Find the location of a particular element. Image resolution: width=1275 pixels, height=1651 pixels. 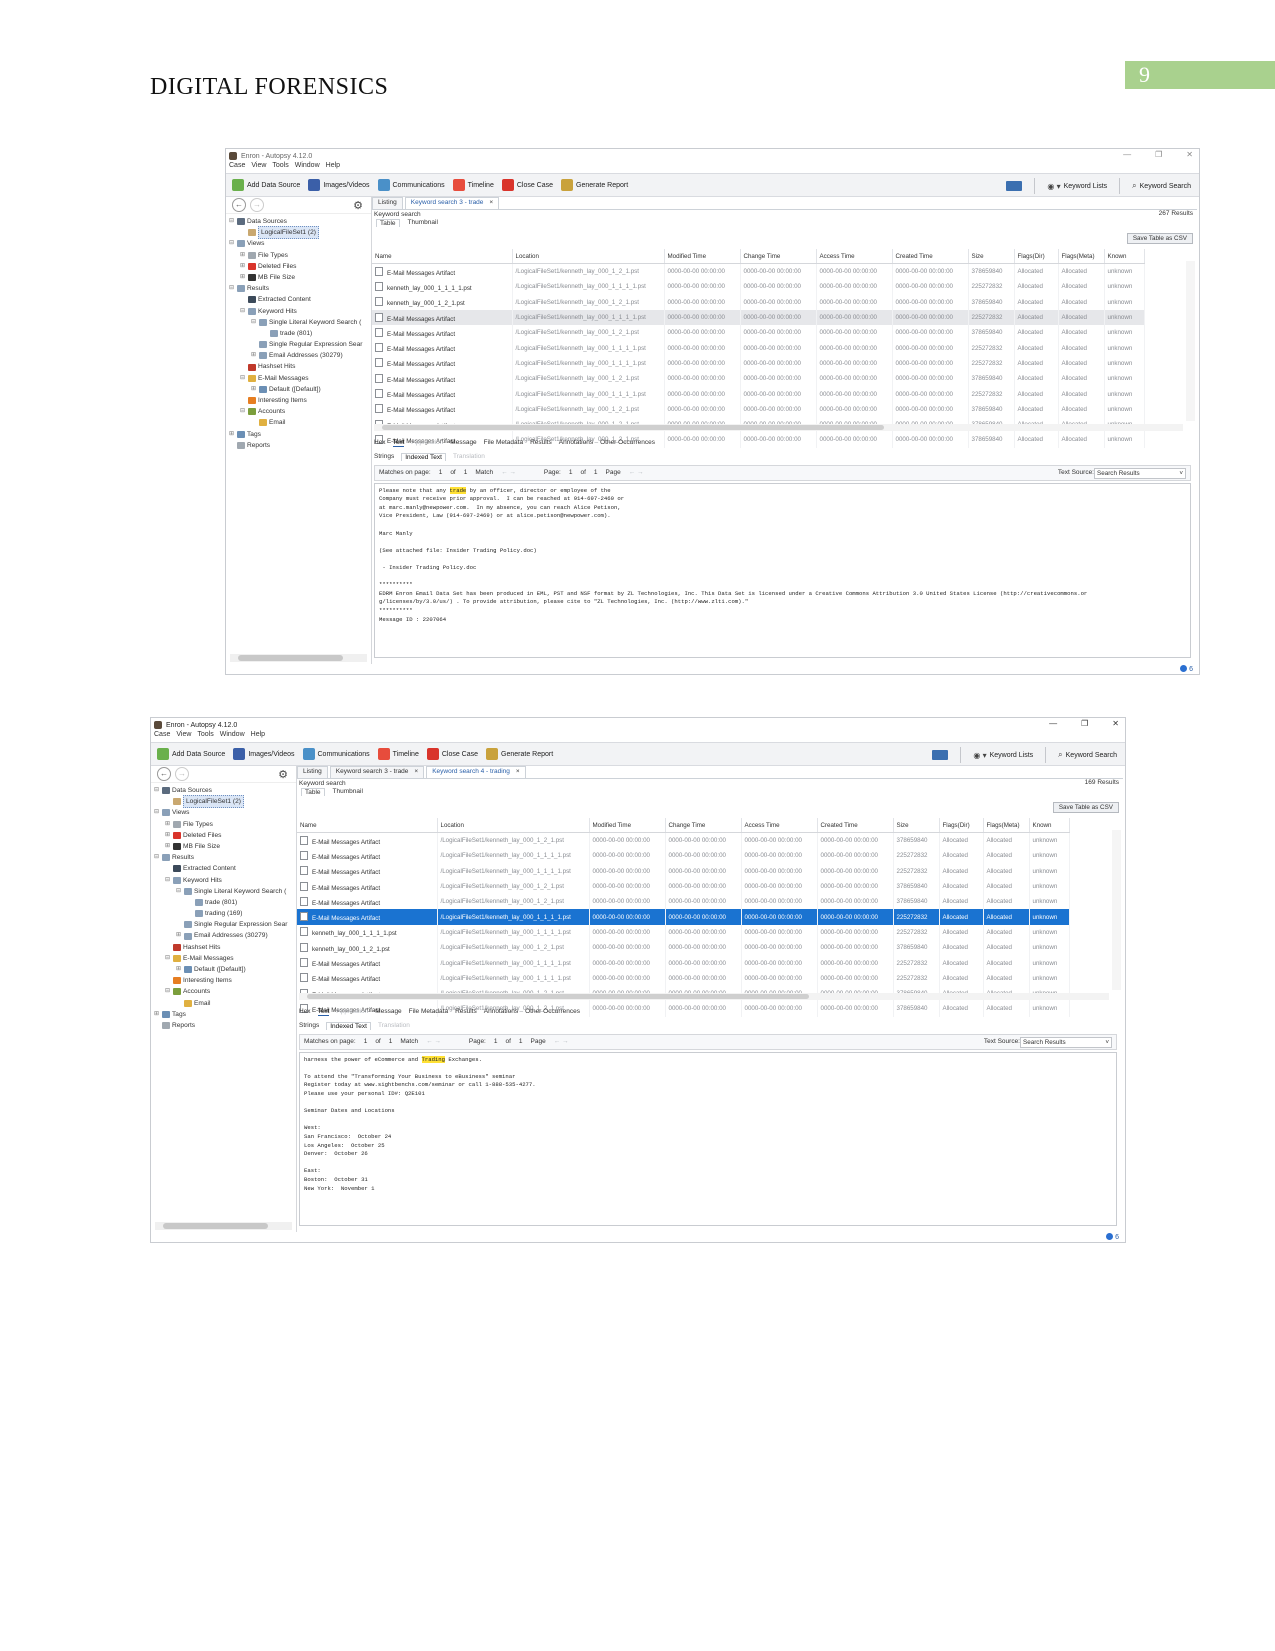

close-case-button: Close Case is located at coordinates (527, 185).